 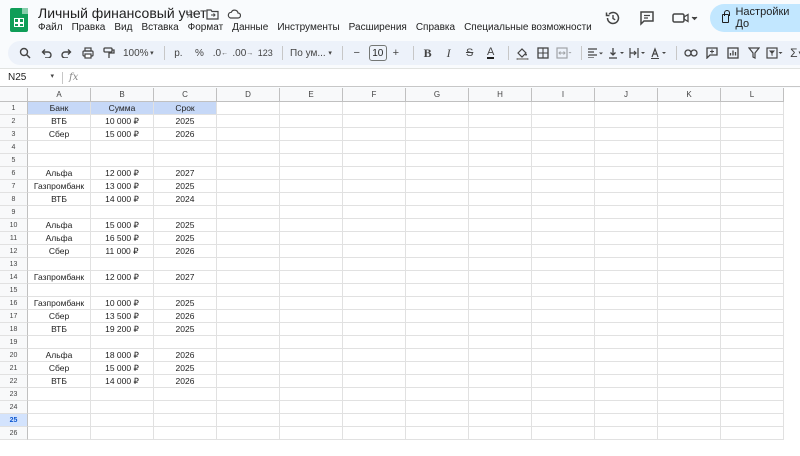 I want to click on star-icon: ☆, so click(x=190, y=14).